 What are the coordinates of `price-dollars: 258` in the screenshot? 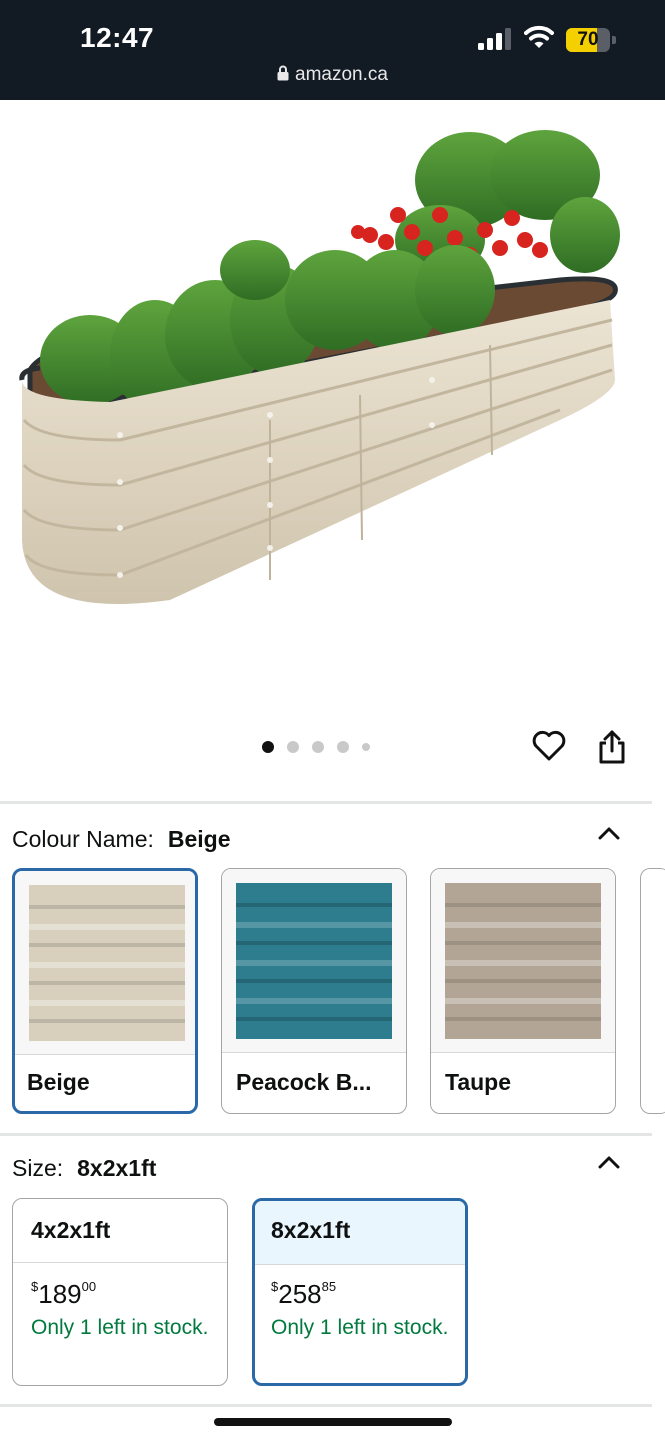 It's located at (300, 1294).